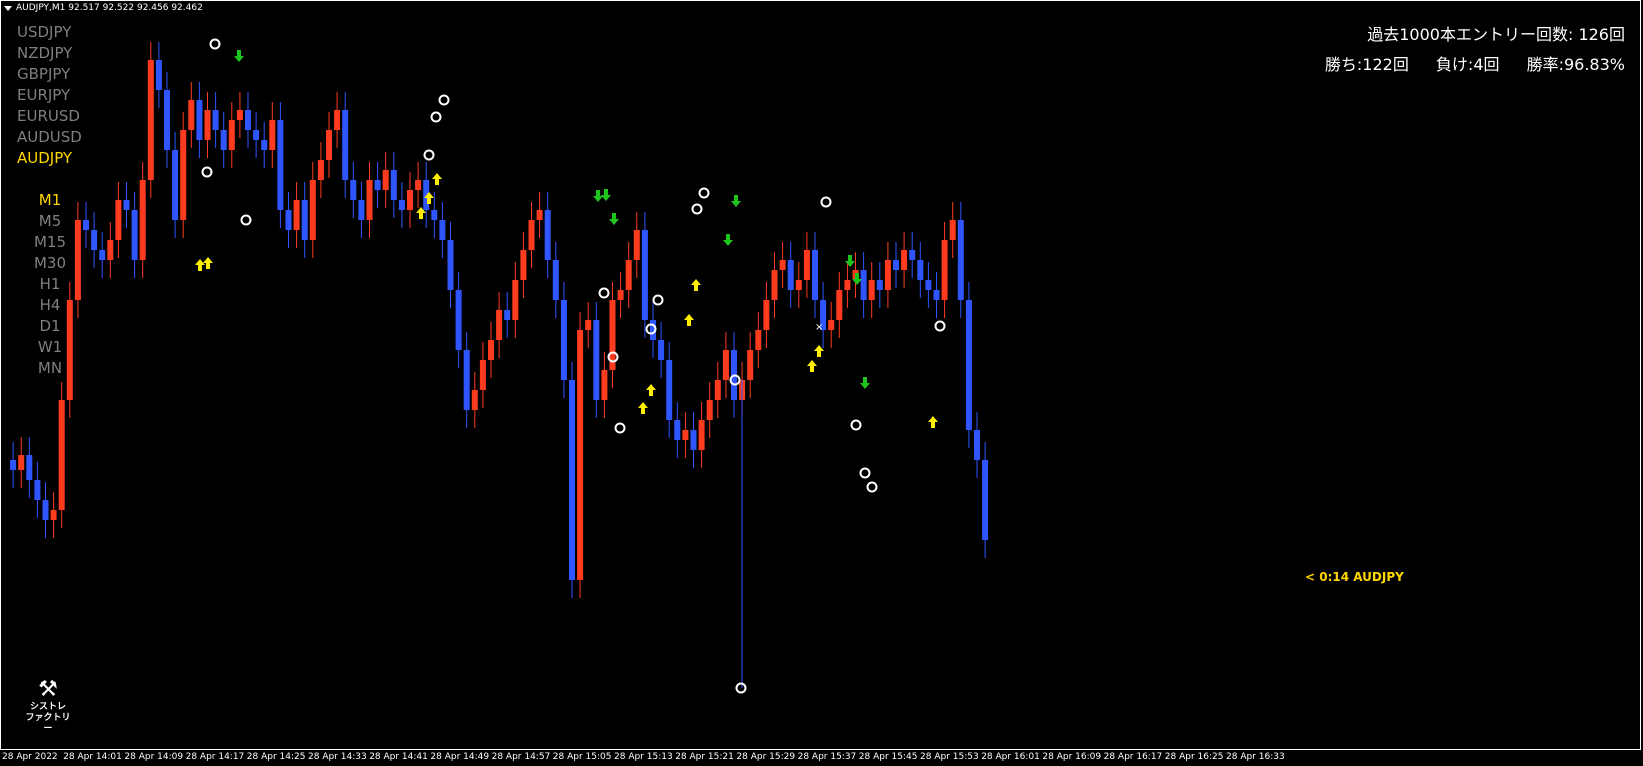  Describe the element at coordinates (50, 263) in the screenshot. I see `timeframe-item-m30: M30` at that location.